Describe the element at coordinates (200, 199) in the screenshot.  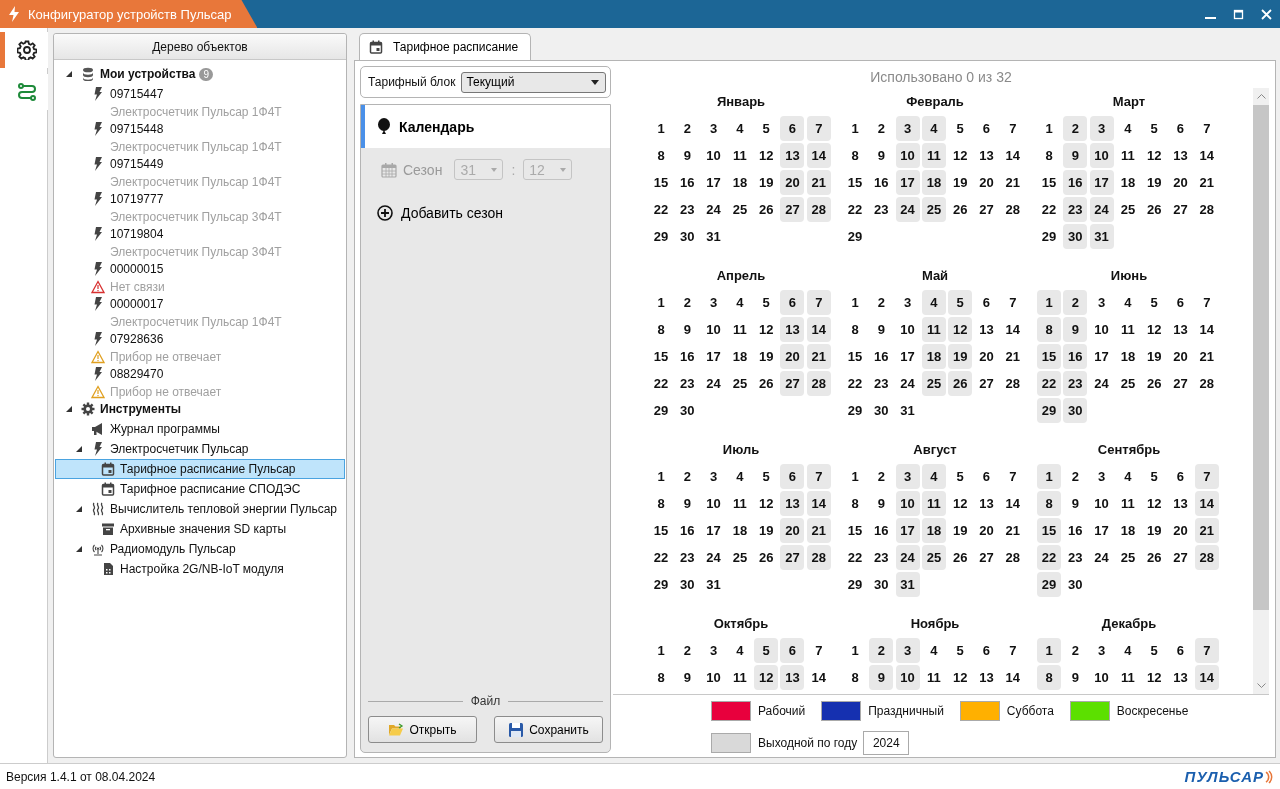
I see `tree-item: 10719777` at that location.